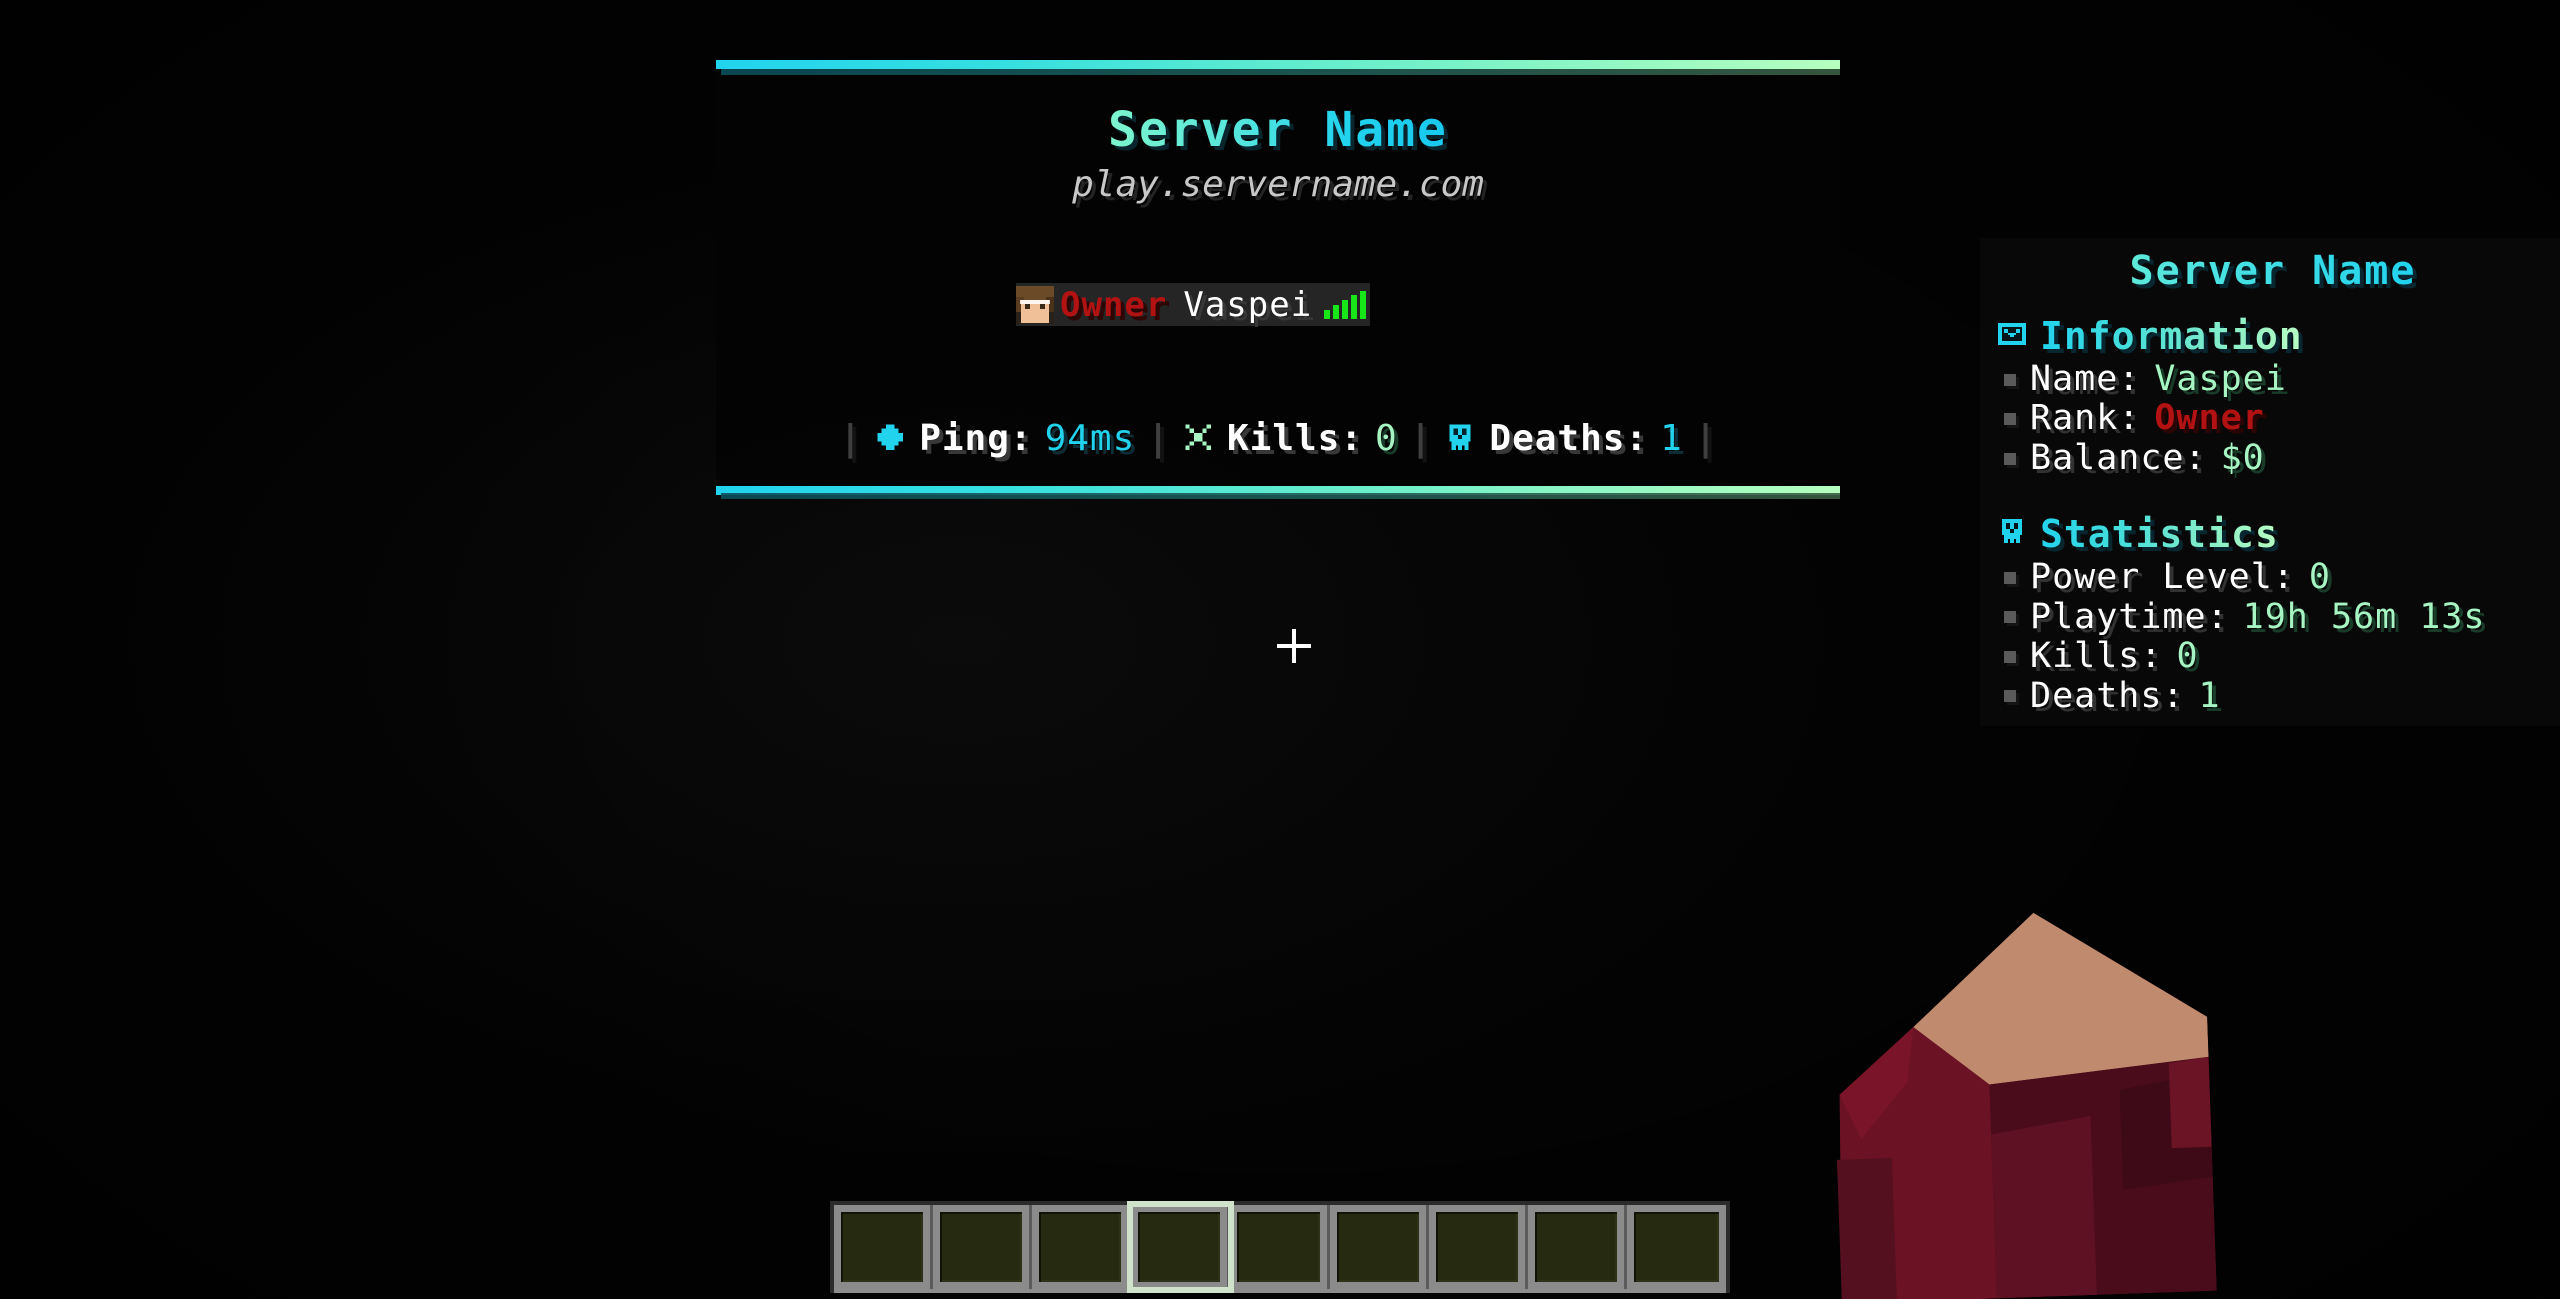  I want to click on scoreboard-row-rank: Rank: Owner, so click(2273, 418).